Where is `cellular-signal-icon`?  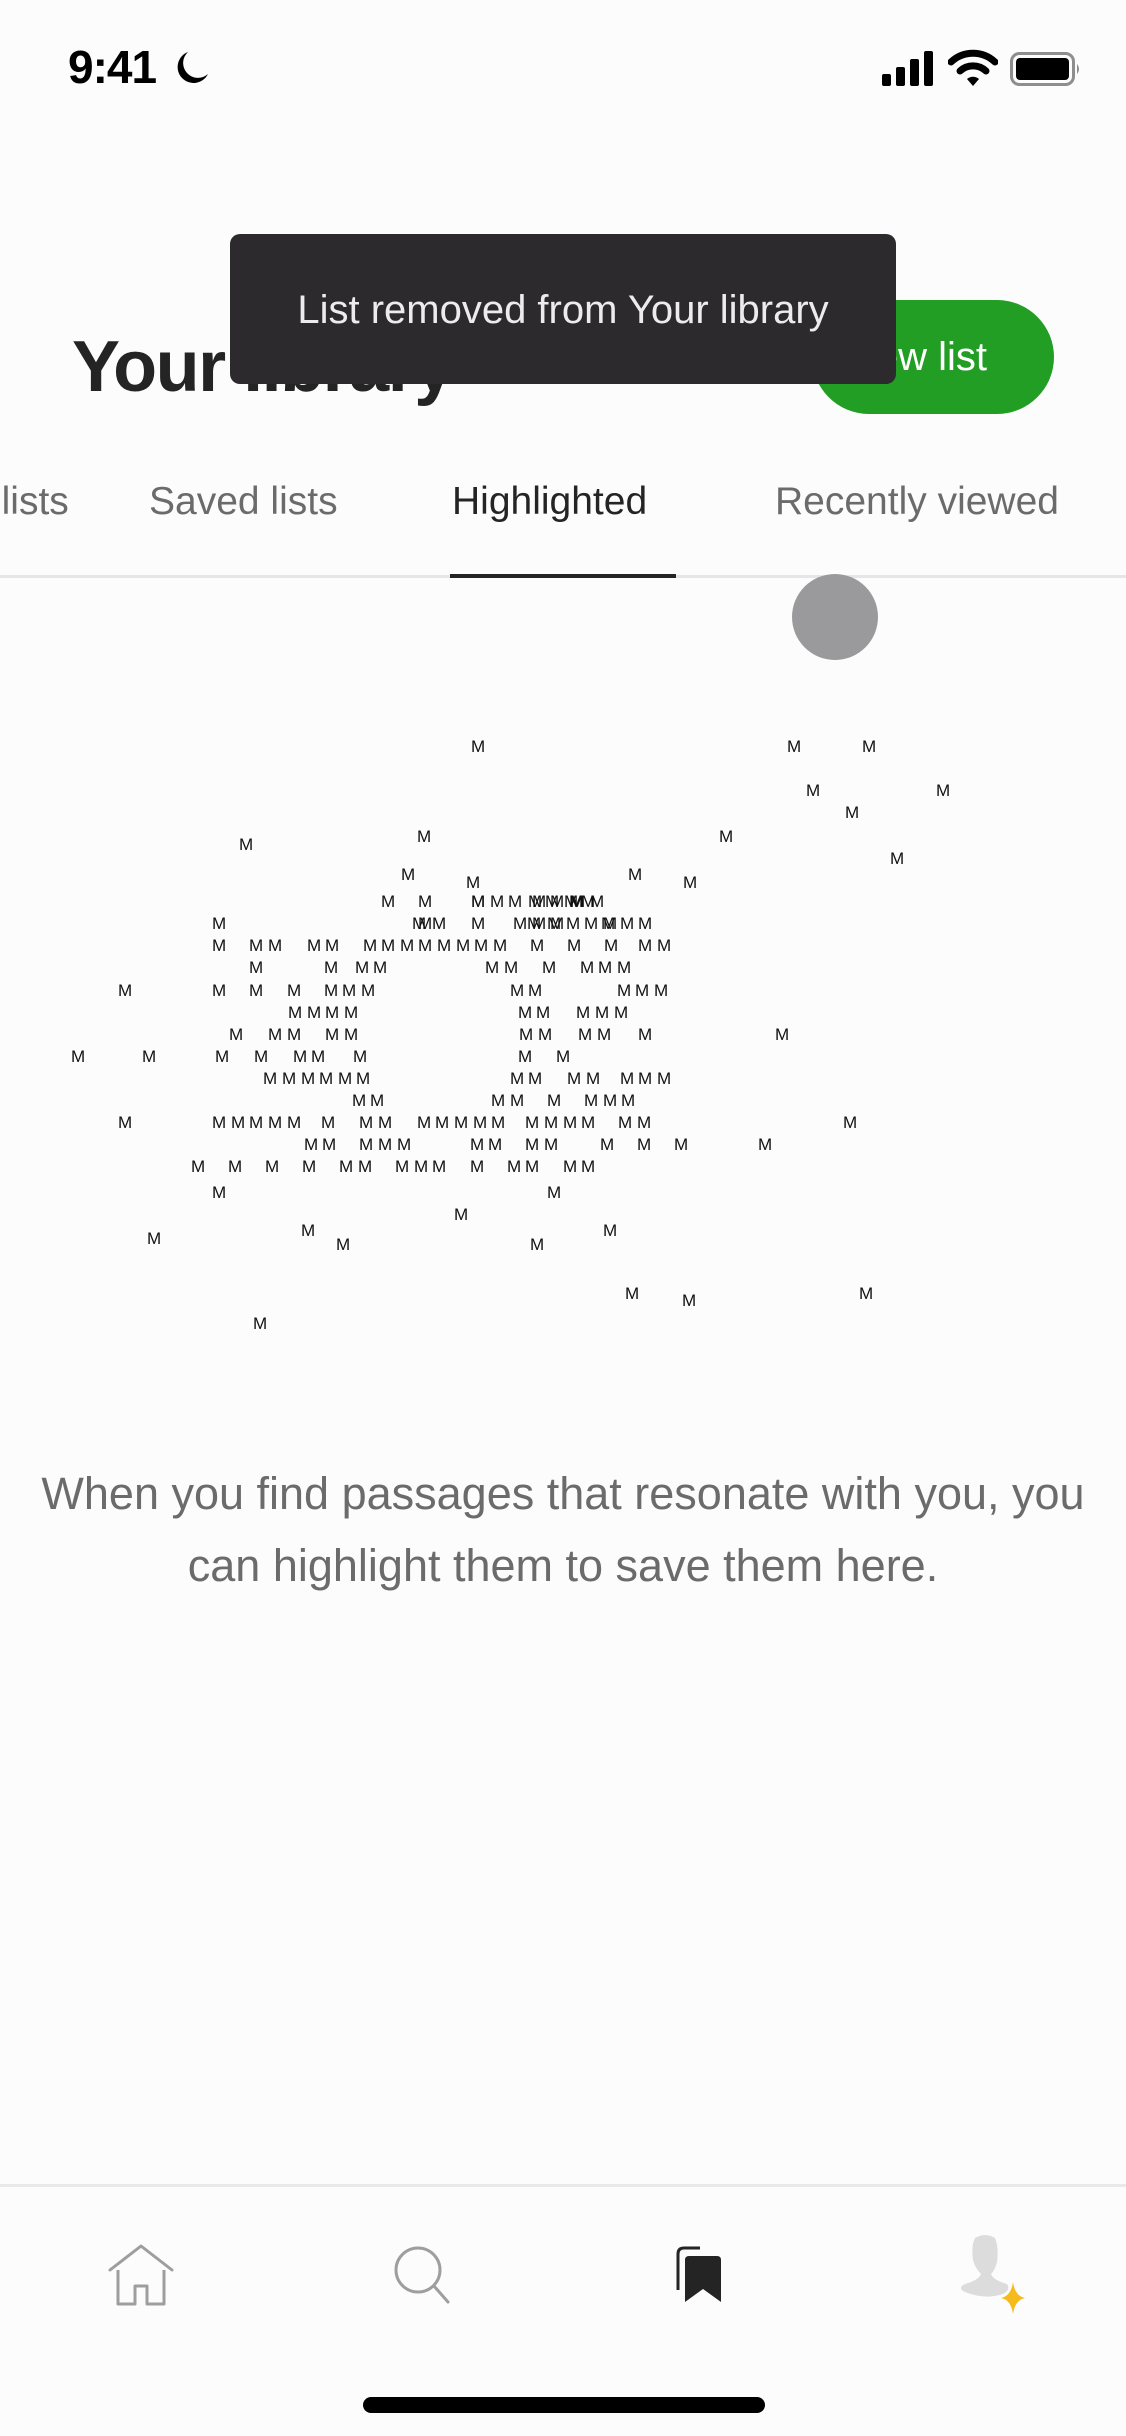 cellular-signal-icon is located at coordinates (907, 68).